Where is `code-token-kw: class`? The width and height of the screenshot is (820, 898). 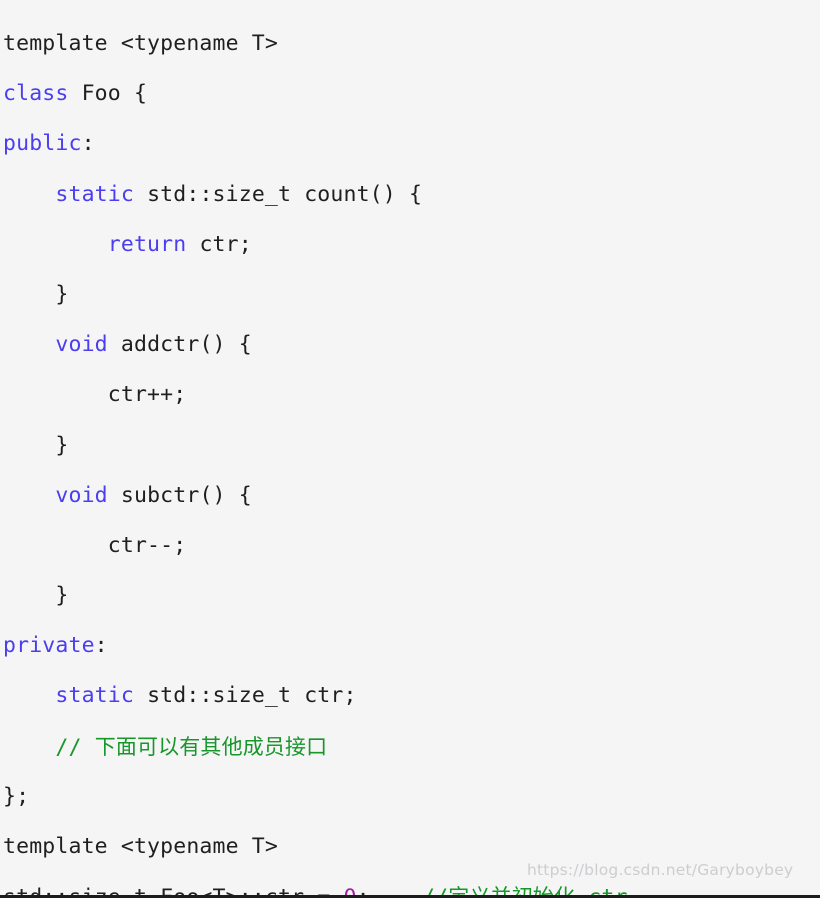 code-token-kw: class is located at coordinates (36, 94).